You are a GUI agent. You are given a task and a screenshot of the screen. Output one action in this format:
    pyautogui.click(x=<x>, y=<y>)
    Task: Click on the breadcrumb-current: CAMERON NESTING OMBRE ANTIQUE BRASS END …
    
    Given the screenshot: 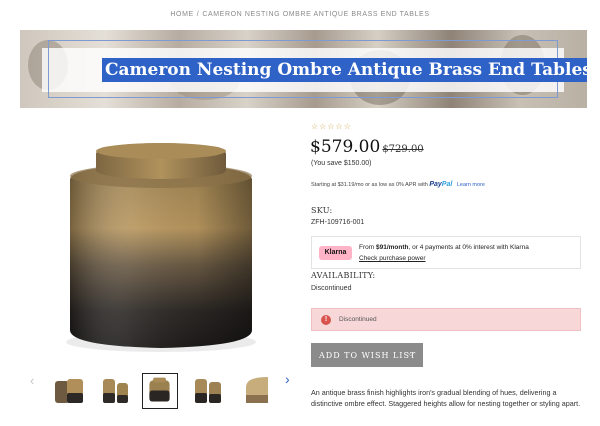 What is the action you would take?
    pyautogui.click(x=316, y=14)
    